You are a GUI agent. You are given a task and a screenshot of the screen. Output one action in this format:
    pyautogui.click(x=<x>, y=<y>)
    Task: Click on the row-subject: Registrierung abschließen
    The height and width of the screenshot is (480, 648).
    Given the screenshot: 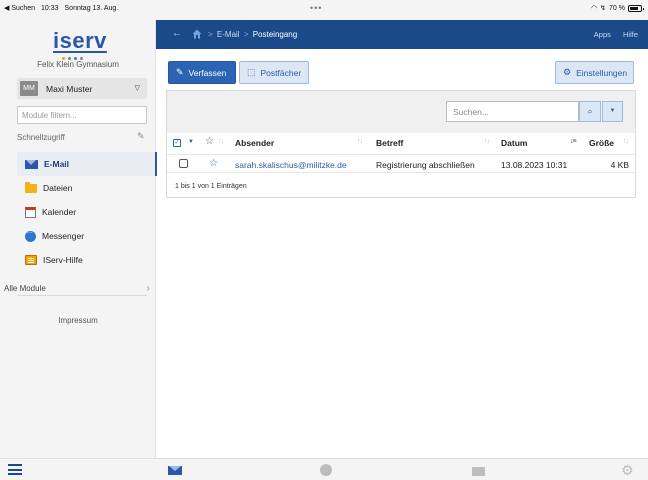 What is the action you would take?
    pyautogui.click(x=425, y=165)
    